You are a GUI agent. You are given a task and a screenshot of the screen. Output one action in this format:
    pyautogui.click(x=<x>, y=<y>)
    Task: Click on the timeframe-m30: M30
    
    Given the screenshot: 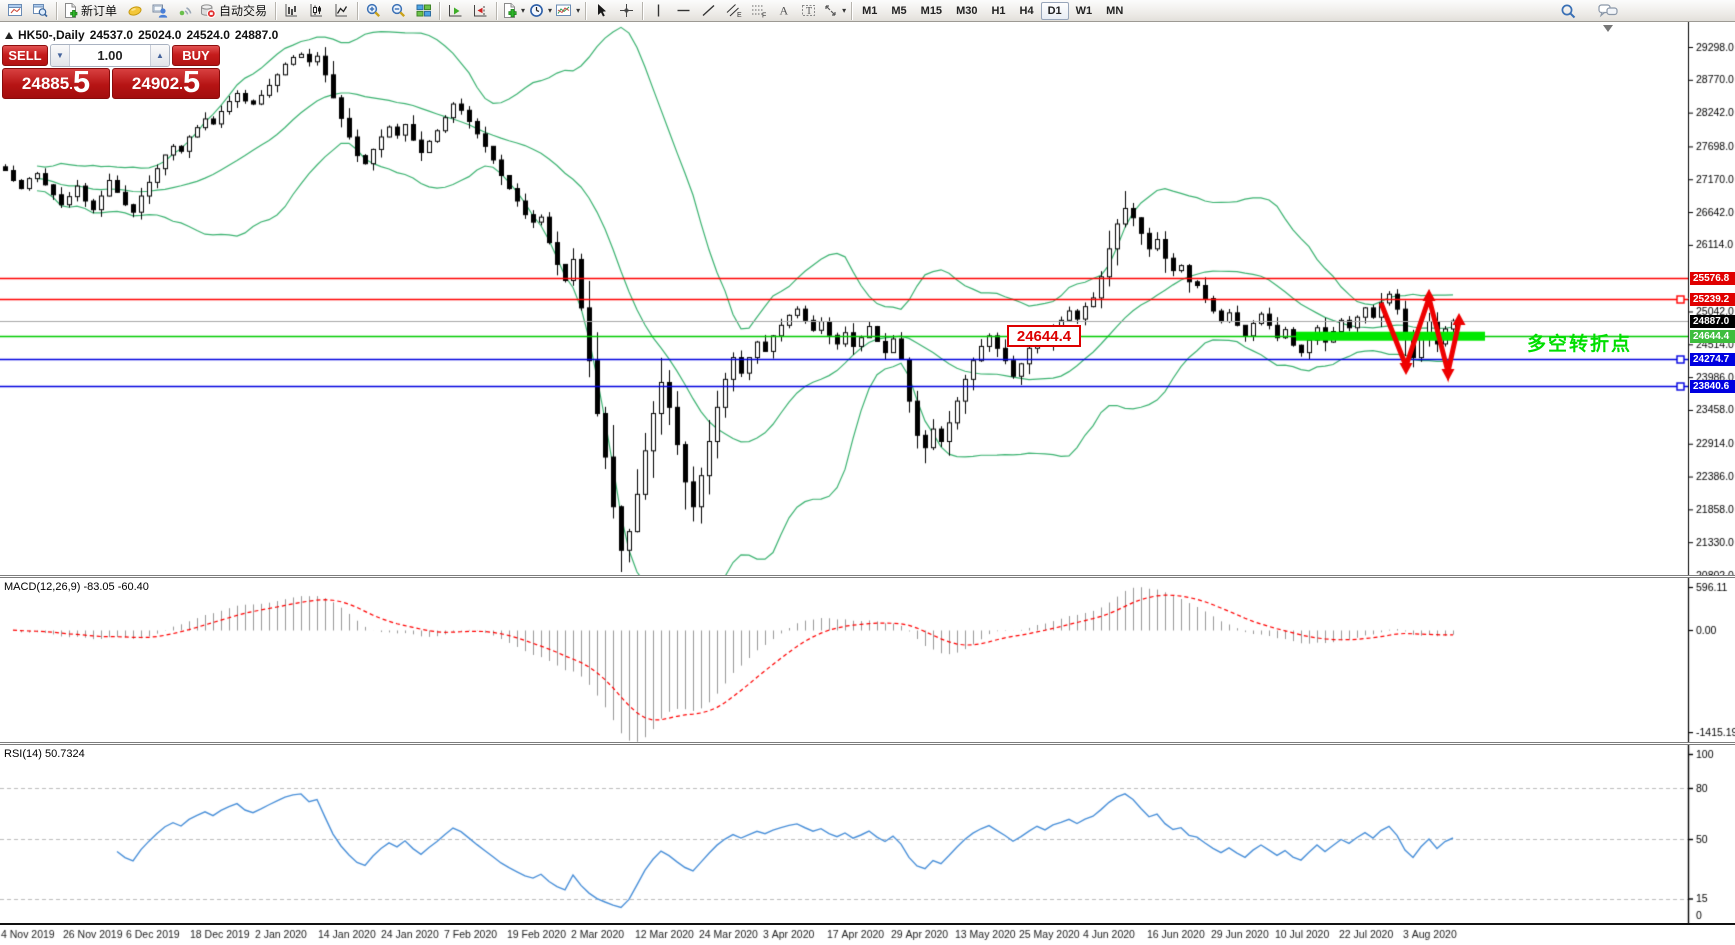 What is the action you would take?
    pyautogui.click(x=966, y=11)
    